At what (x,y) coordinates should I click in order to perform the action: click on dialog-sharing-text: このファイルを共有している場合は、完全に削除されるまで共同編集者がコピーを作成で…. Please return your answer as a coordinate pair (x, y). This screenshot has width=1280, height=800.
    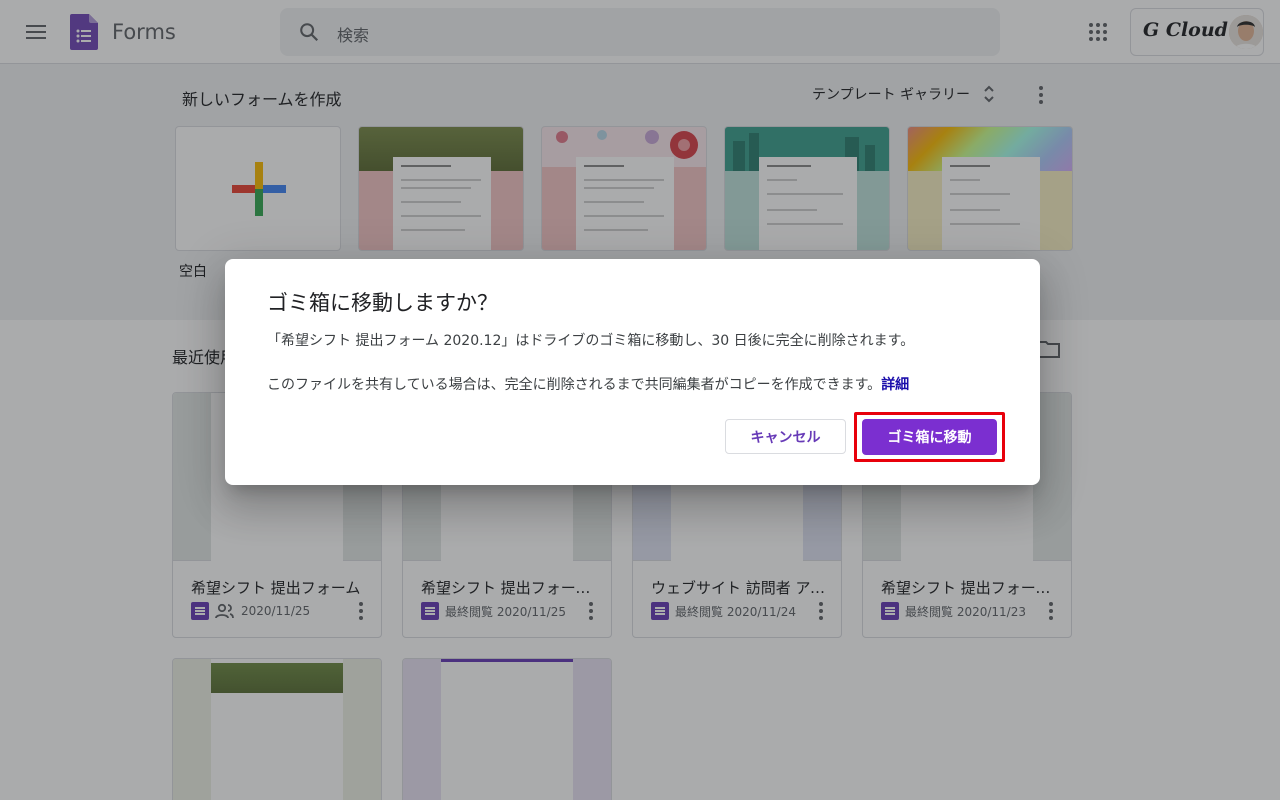
    Looking at the image, I should click on (574, 385).